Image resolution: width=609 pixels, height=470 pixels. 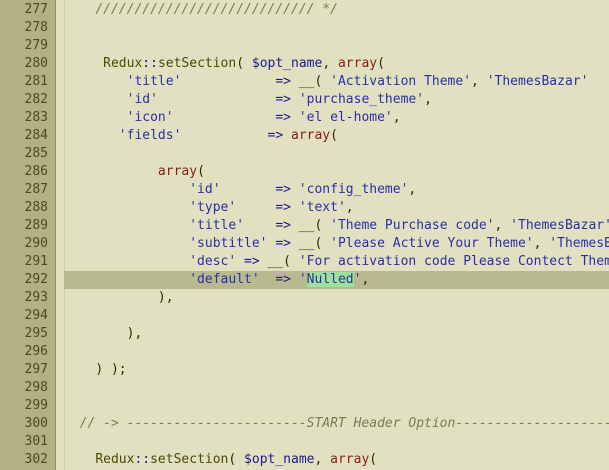 What do you see at coordinates (36, 171) in the screenshot?
I see `line-number: 286` at bounding box center [36, 171].